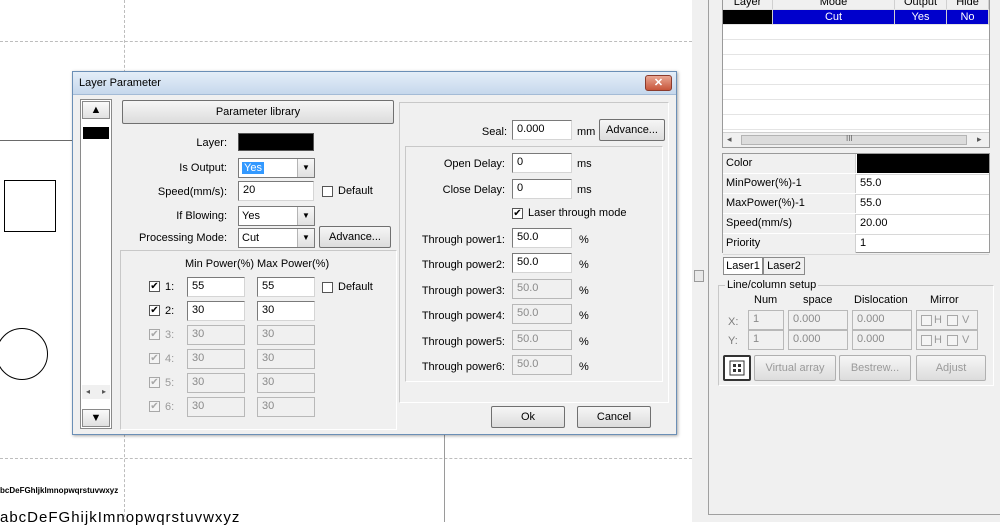  I want to click on grid-line, so click(346, 458).